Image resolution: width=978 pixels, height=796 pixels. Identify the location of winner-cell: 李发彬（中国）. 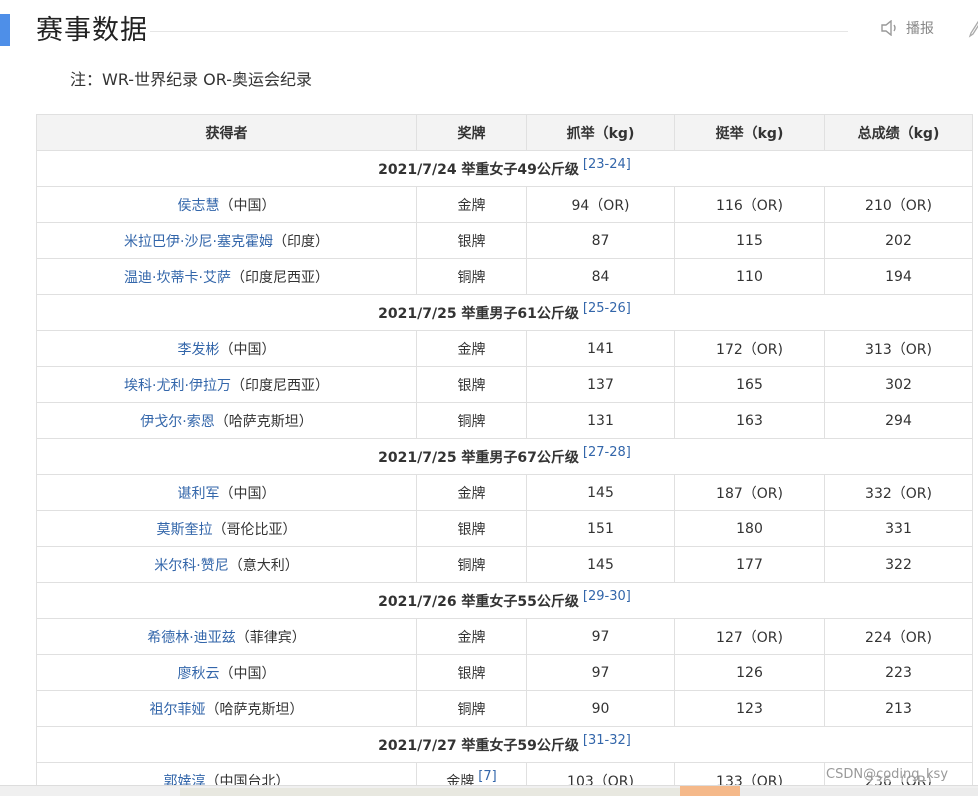
(226, 348).